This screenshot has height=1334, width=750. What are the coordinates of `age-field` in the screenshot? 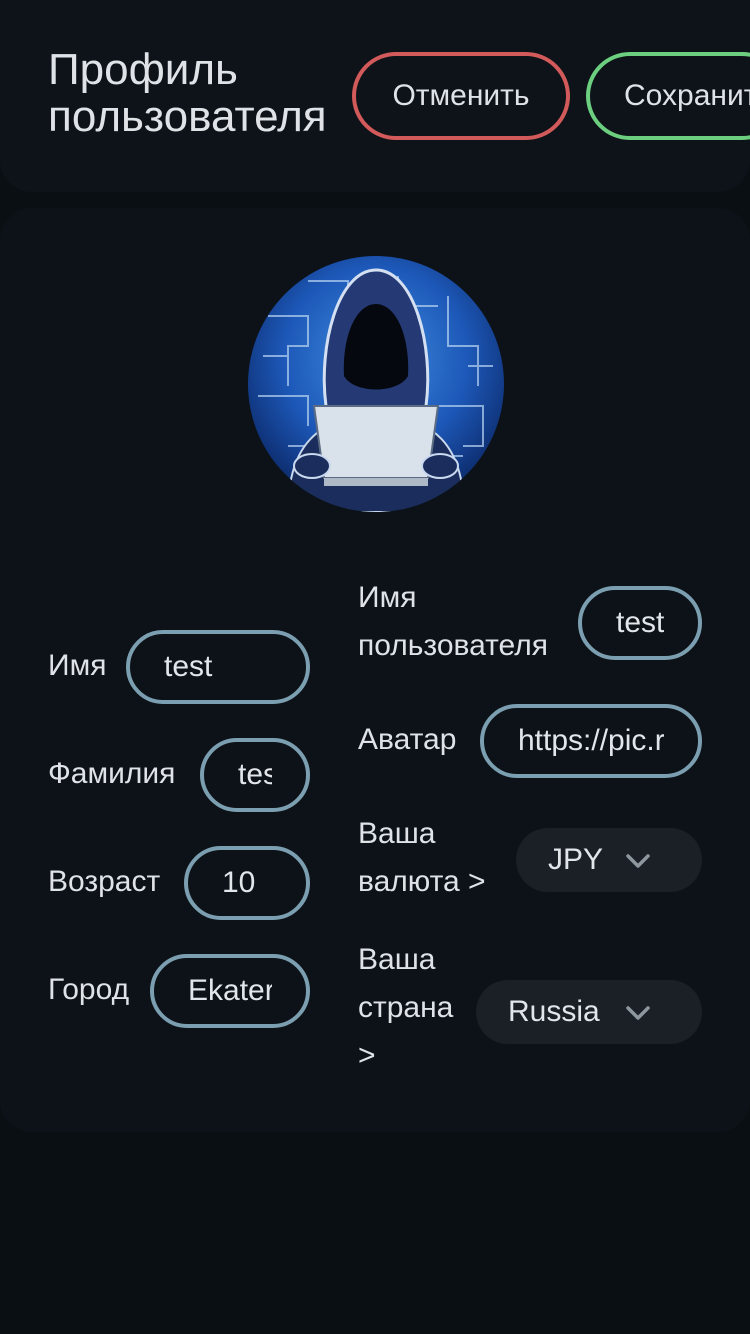 It's located at (247, 883).